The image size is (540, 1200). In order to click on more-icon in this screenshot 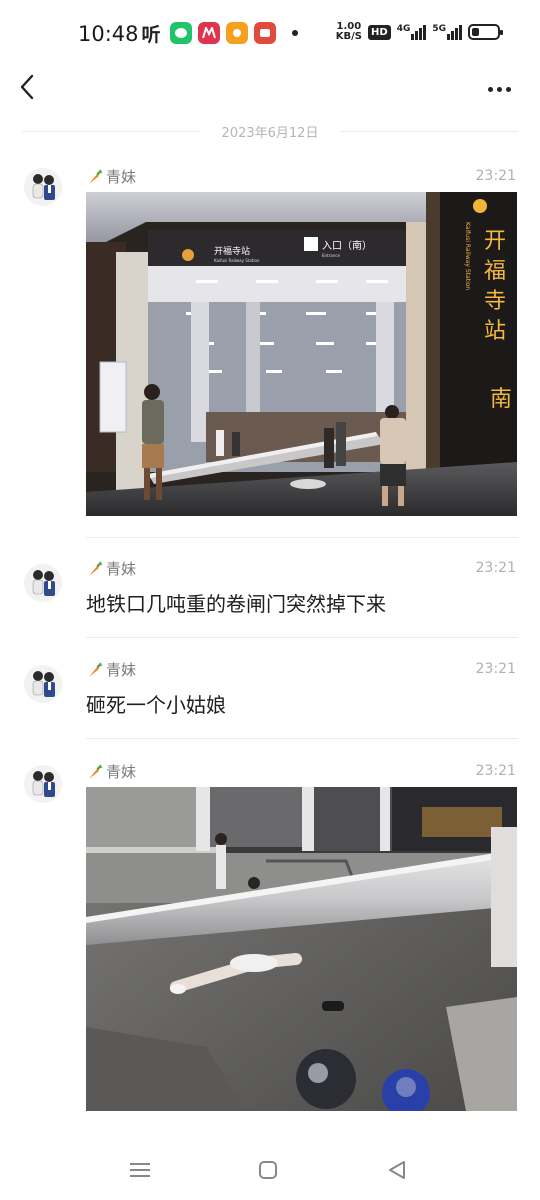, I will do `click(503, 89)`.